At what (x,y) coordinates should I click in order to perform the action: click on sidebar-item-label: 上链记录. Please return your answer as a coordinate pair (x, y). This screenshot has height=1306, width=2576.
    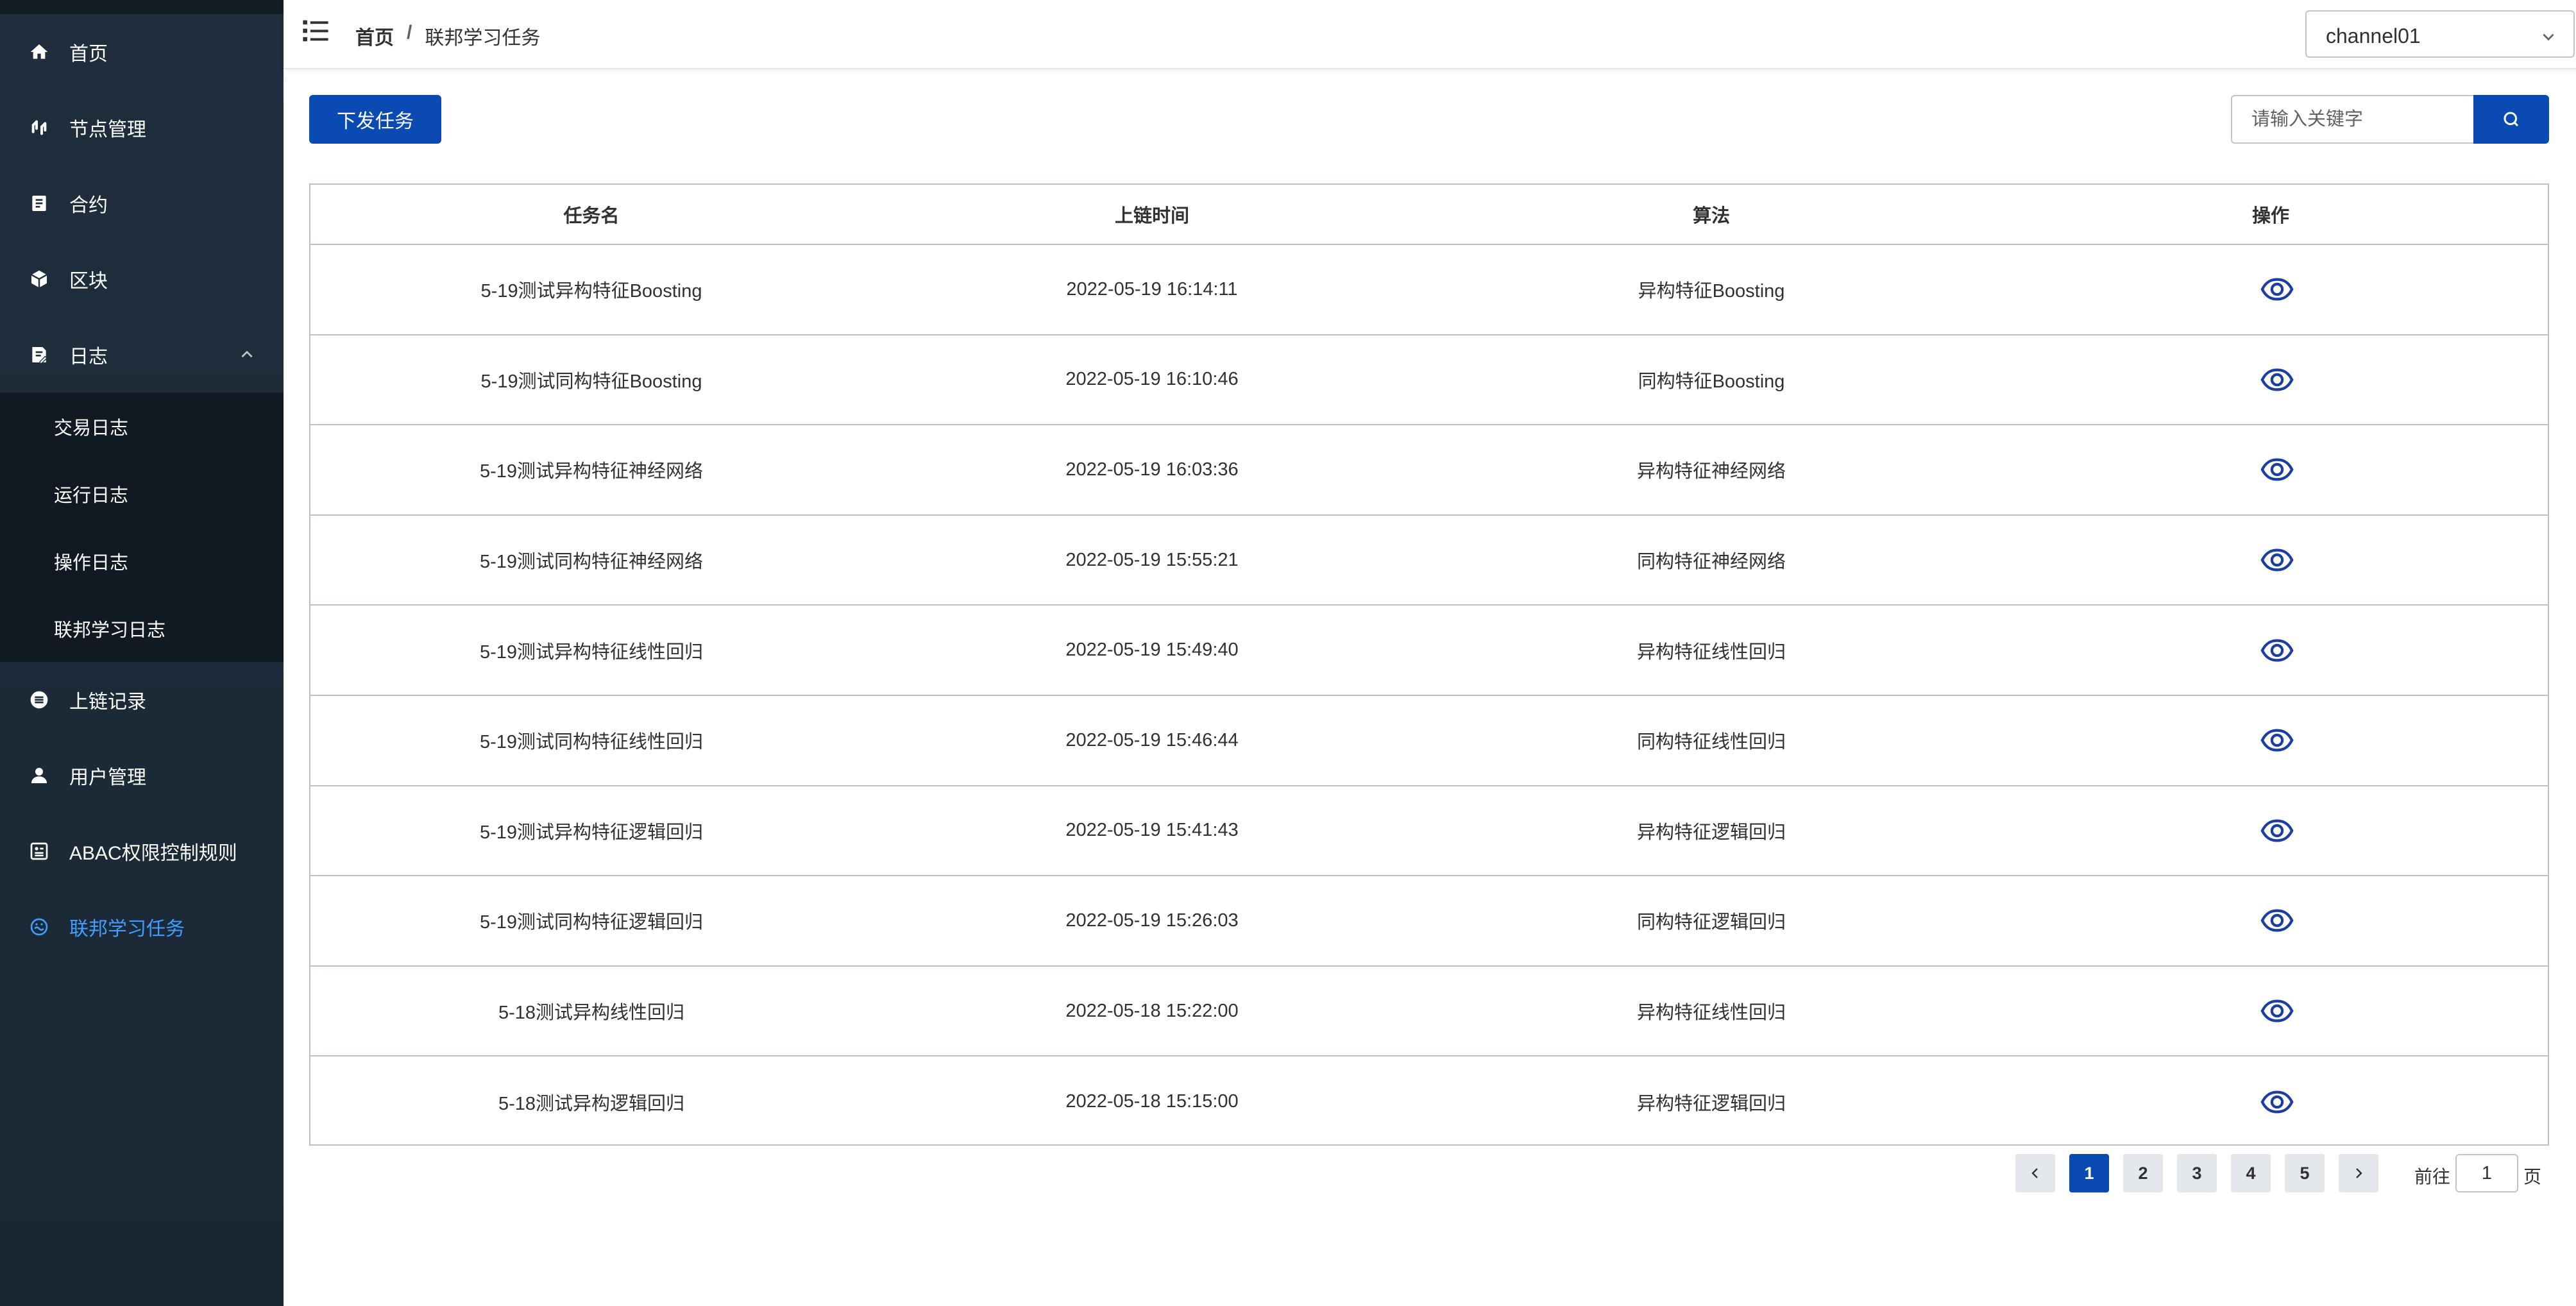
    Looking at the image, I should click on (107, 702).